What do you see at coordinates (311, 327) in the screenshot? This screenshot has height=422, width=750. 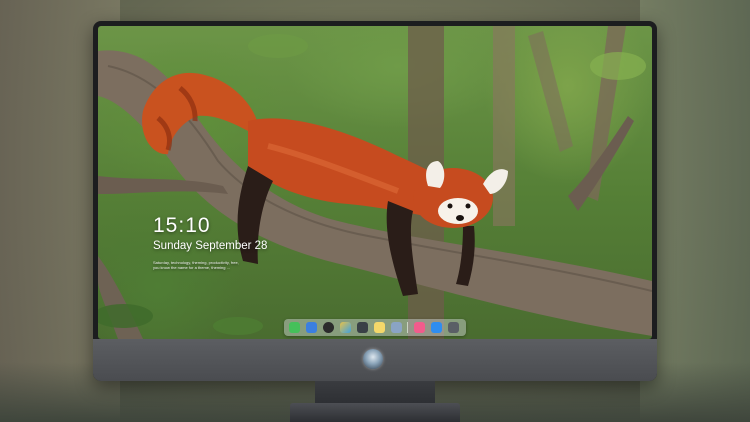 I see `finder-icon` at bounding box center [311, 327].